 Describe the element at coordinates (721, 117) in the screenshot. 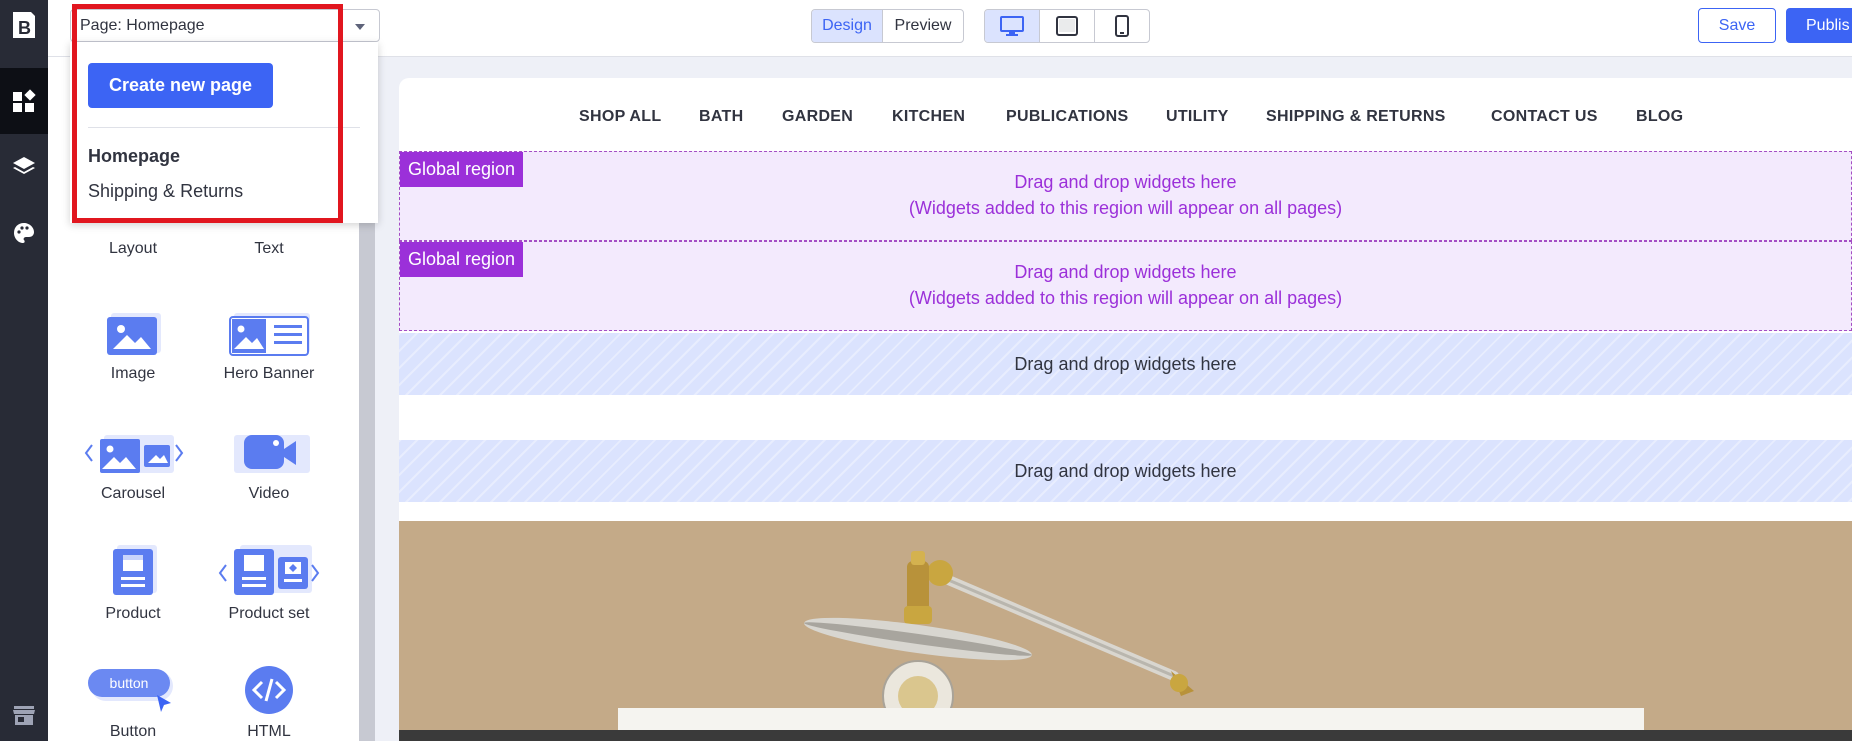

I see `nav-link-bath: BATH` at that location.